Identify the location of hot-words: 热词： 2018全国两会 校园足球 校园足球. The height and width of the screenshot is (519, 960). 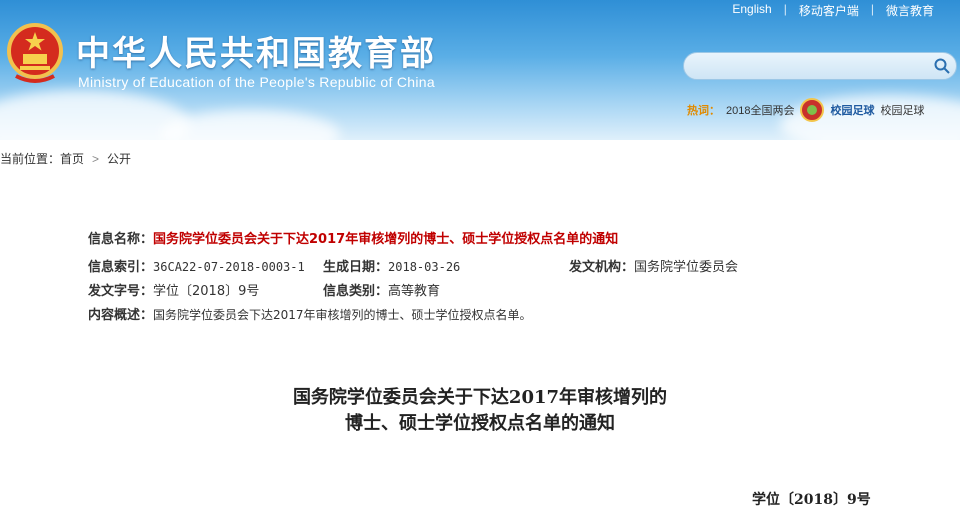
(805, 110).